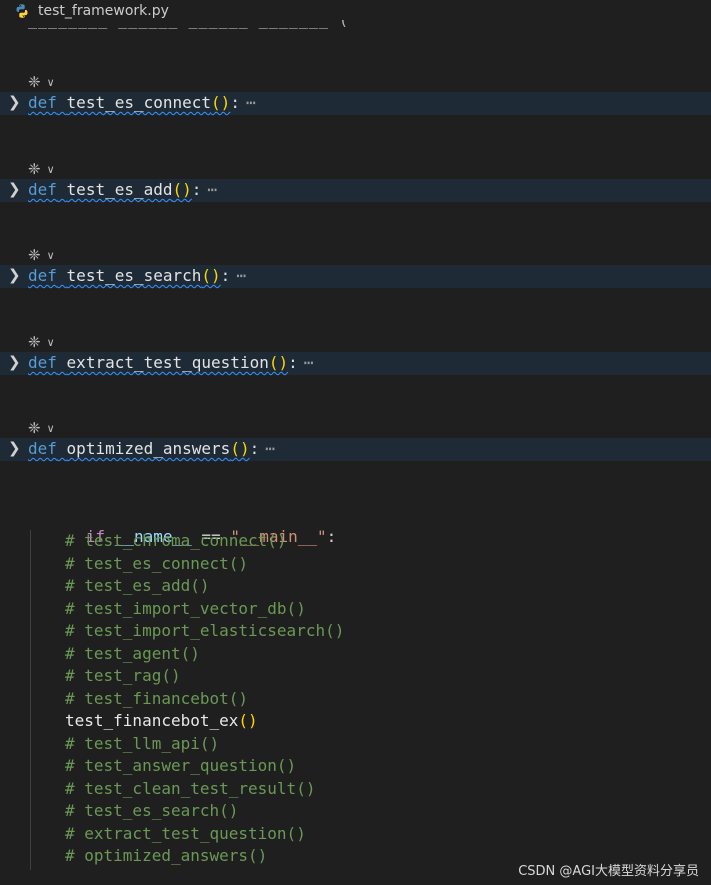 The image size is (711, 885). I want to click on function-name: extract_test_question, so click(167, 362).